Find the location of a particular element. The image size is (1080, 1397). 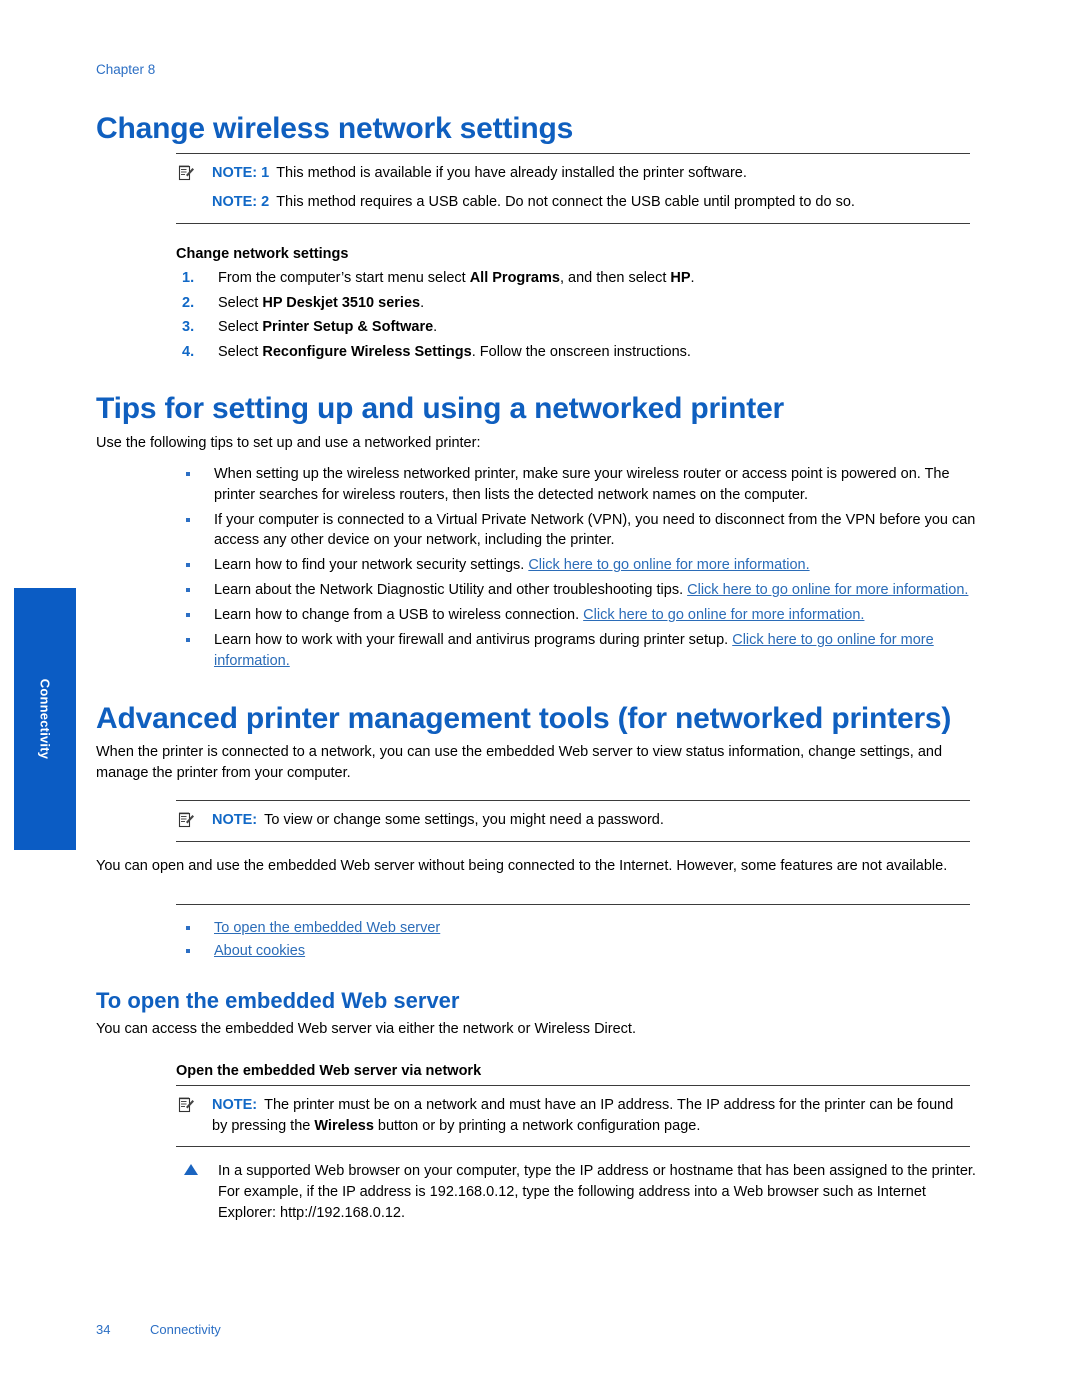

step-number: 3. is located at coordinates (188, 327).